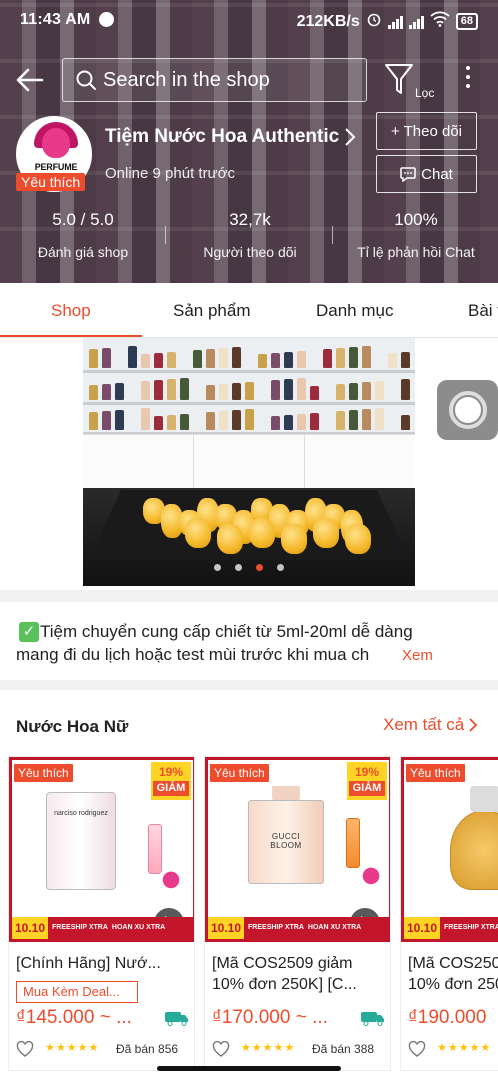 Image resolution: width=498 pixels, height=1080 pixels. I want to click on product-price: ₫190.000, so click(447, 1017).